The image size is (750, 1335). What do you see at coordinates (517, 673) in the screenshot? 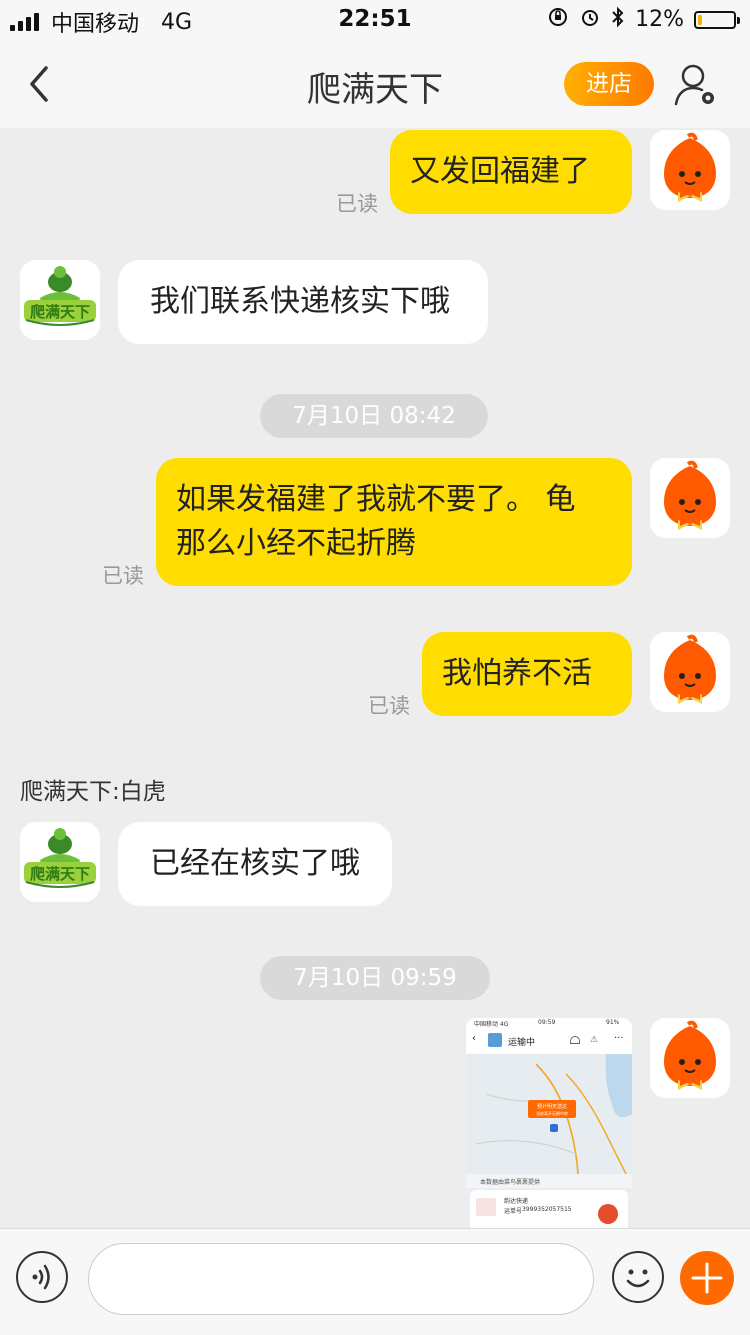
I see `message-text: 我怕养不活` at bounding box center [517, 673].